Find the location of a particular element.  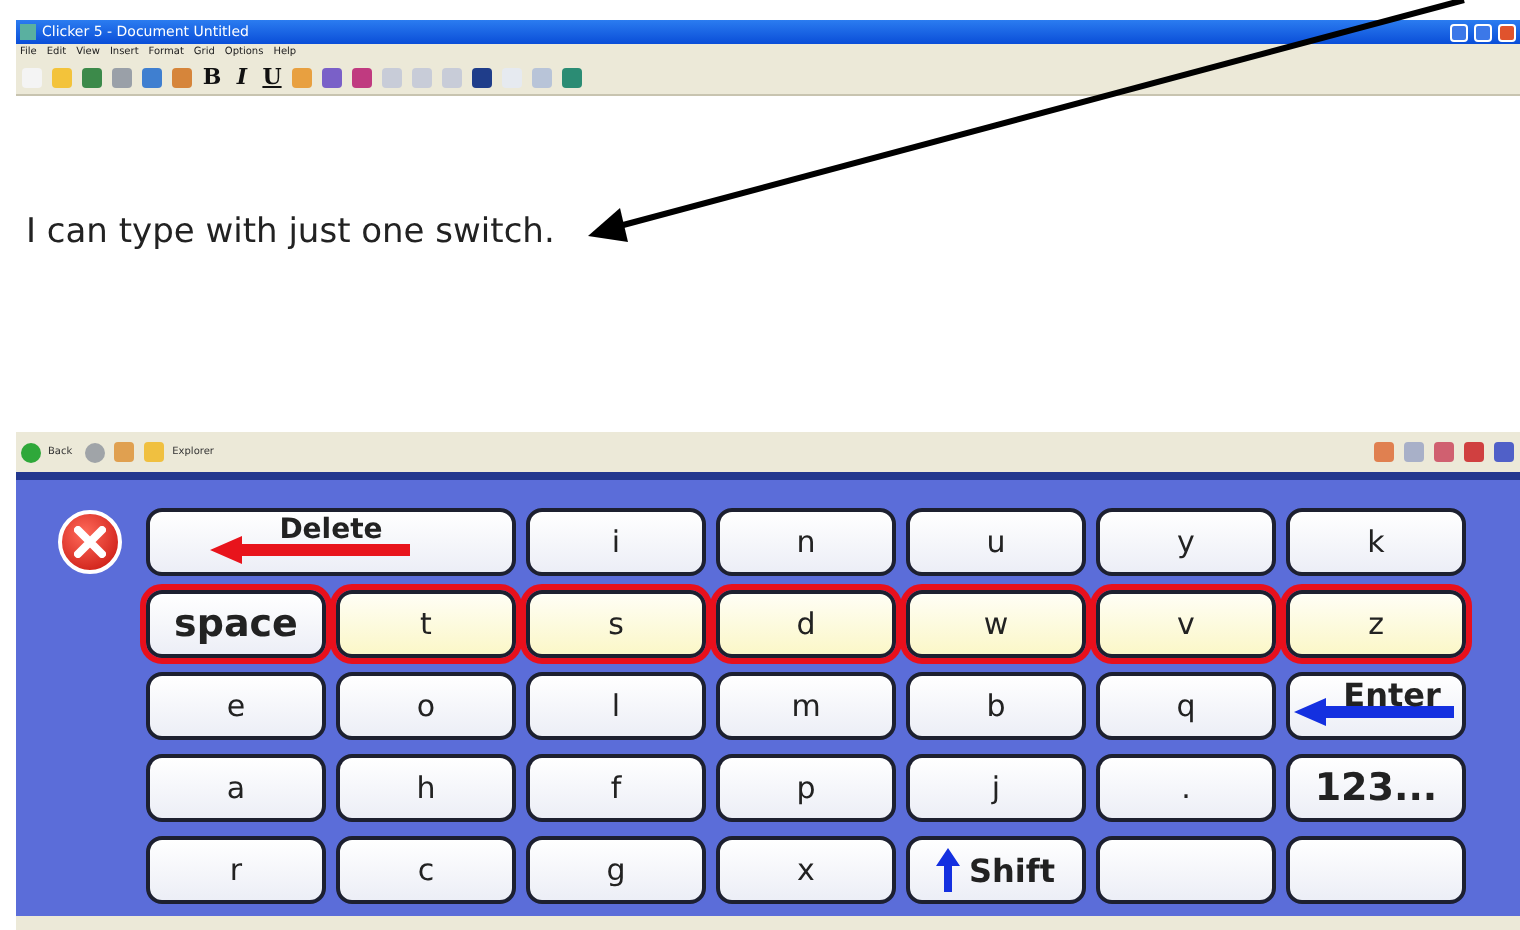

key: k is located at coordinates (1376, 542).